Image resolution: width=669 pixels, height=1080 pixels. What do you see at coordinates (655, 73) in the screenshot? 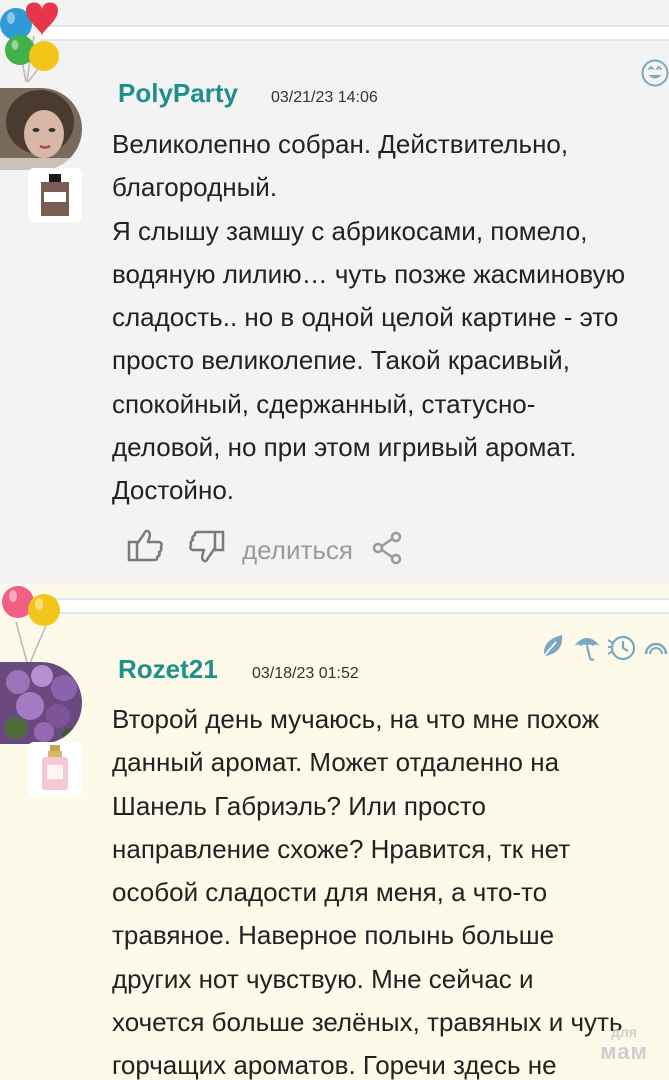
I see `smiley-icon` at bounding box center [655, 73].